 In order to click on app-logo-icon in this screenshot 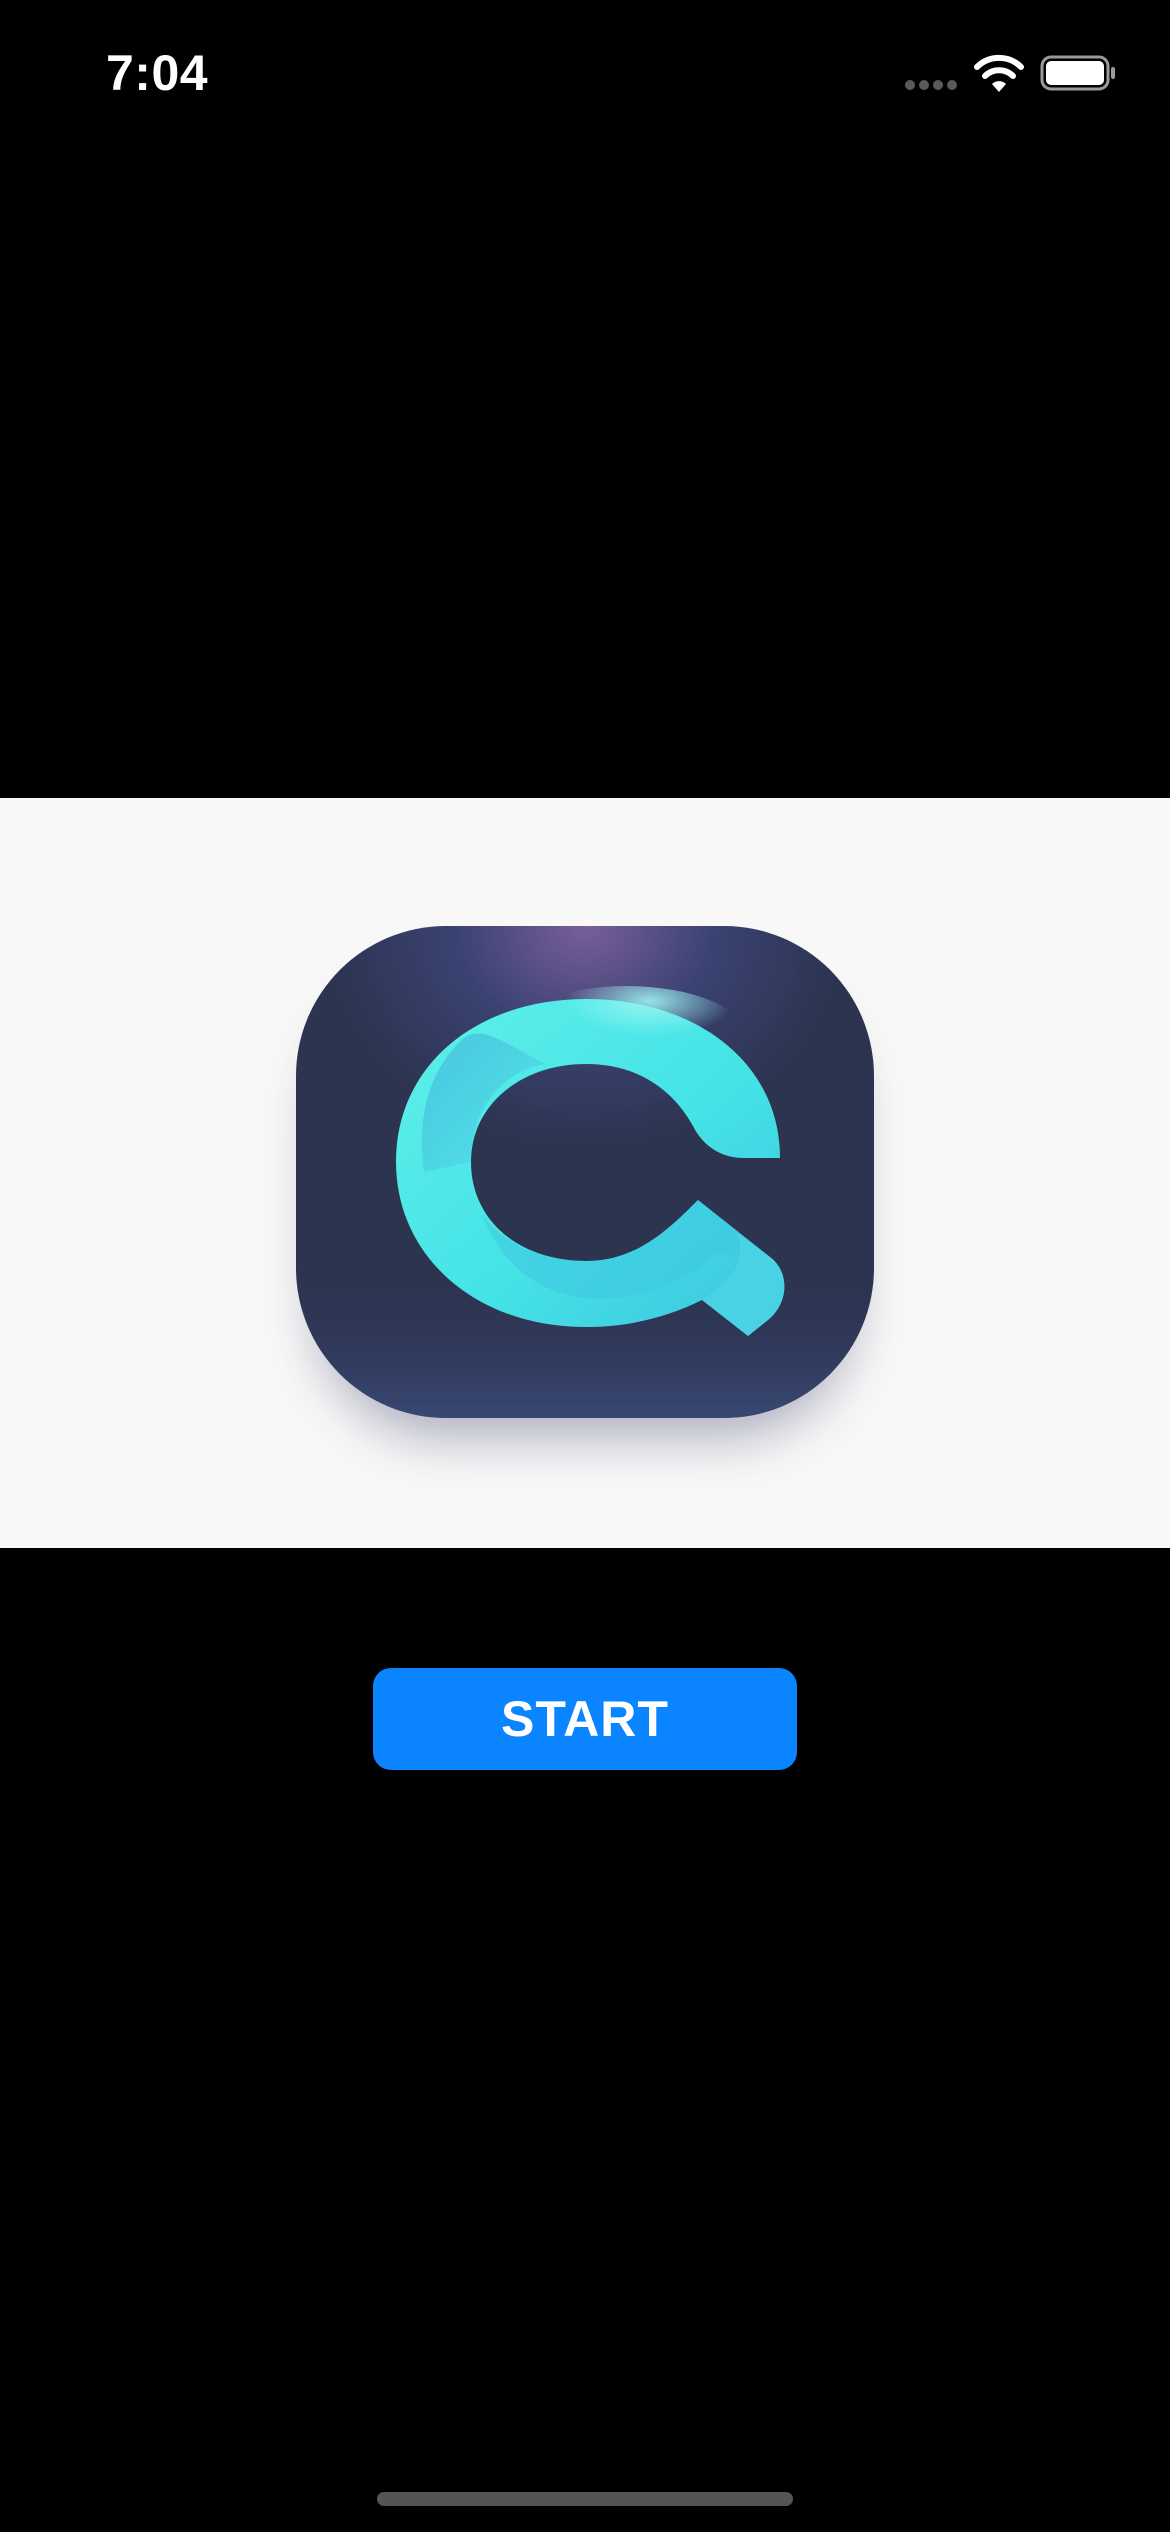, I will do `click(585, 1172)`.